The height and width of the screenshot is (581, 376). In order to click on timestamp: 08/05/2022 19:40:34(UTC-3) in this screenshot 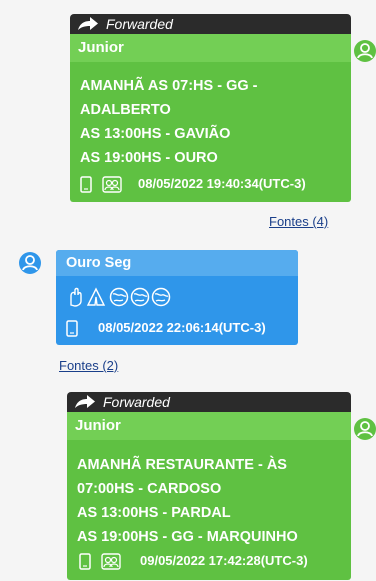, I will do `click(222, 183)`.